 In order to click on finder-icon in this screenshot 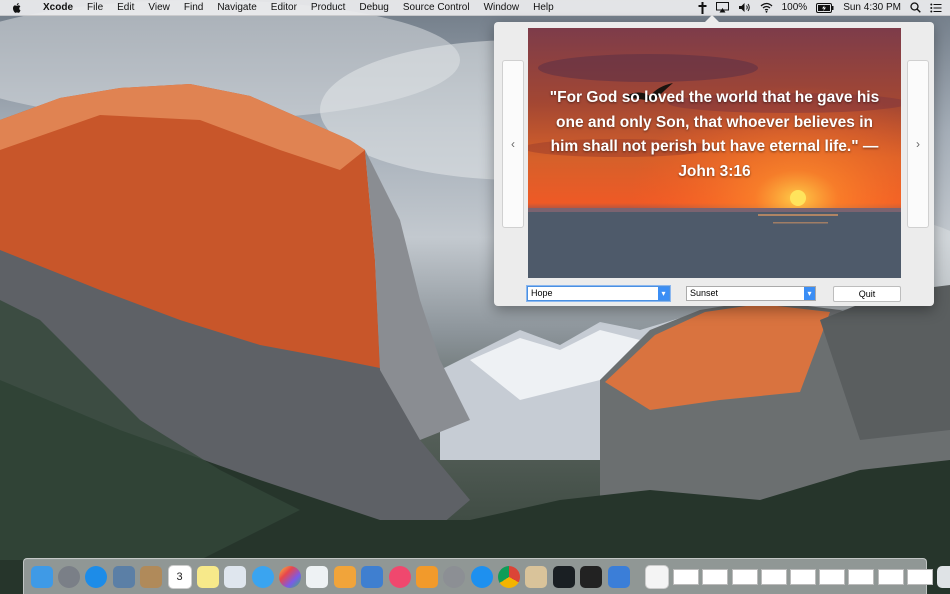, I will do `click(41, 576)`.